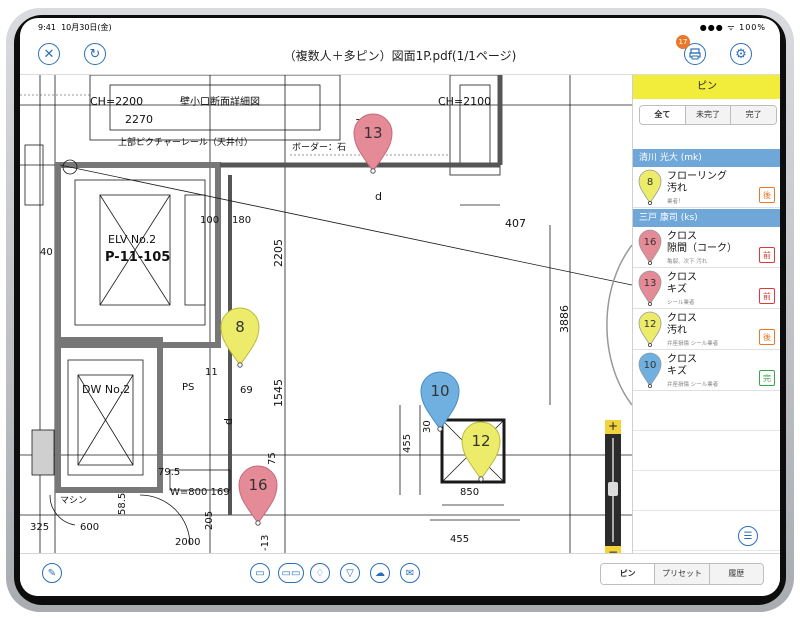  I want to click on nav-bar: ✕ ↻ （複数人＋多ピン）図面1P.pdf(1/1ページ) 17 ⚙, so click(400, 54).